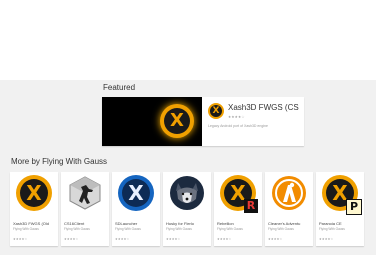 This screenshot has height=255, width=376. I want to click on app-name: Husky for Flerlo, so click(188, 223).